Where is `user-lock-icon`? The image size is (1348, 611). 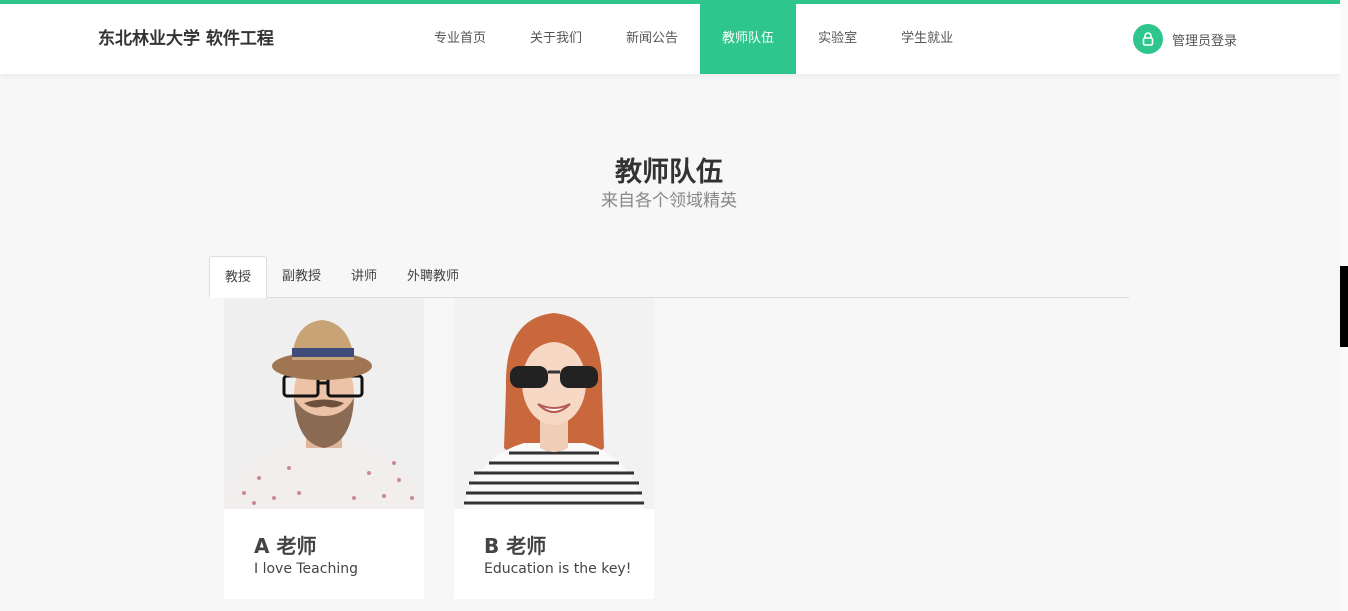
user-lock-icon is located at coordinates (1148, 39).